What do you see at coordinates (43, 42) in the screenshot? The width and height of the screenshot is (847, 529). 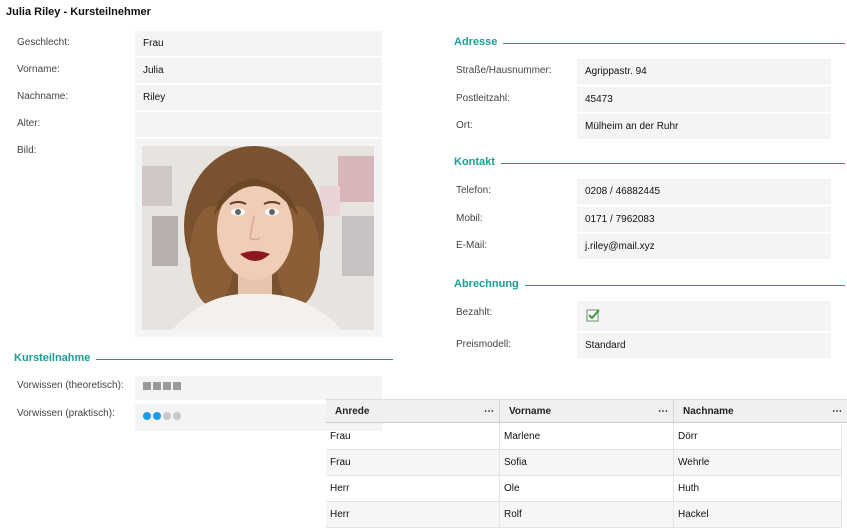 I see `gender-label: Geschlecht:` at bounding box center [43, 42].